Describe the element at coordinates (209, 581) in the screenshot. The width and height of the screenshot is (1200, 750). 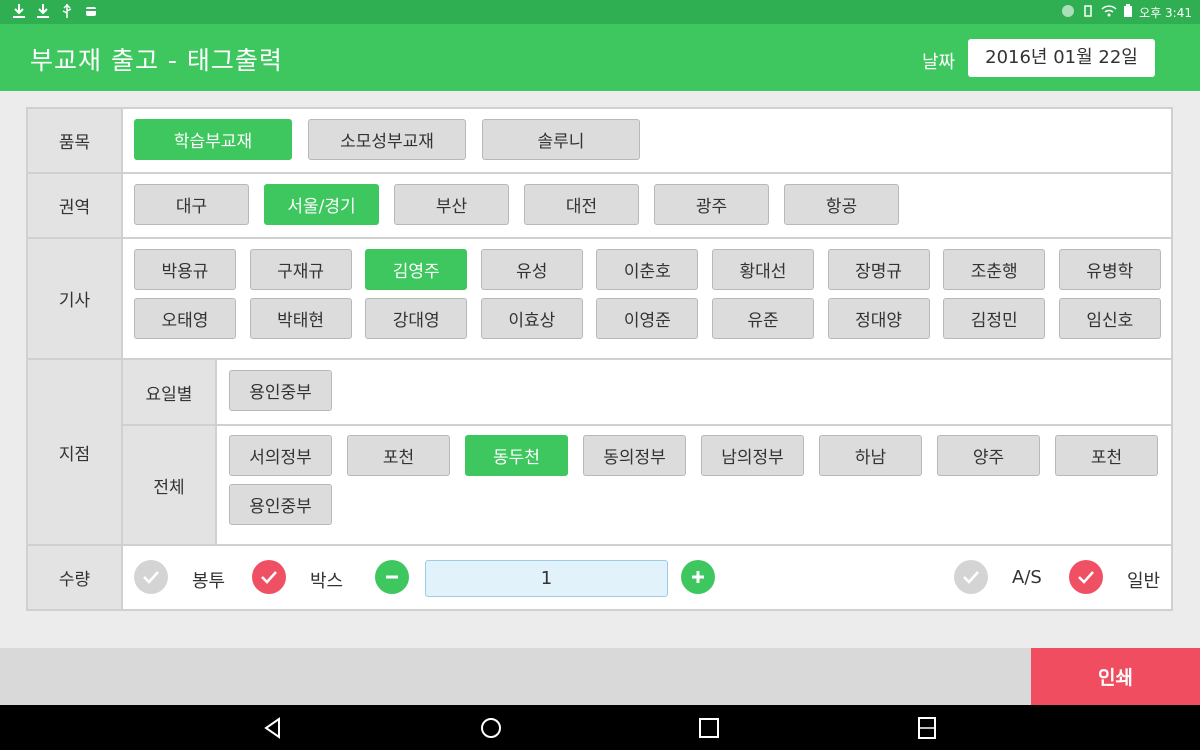
I see `bag-label: 봉투` at that location.